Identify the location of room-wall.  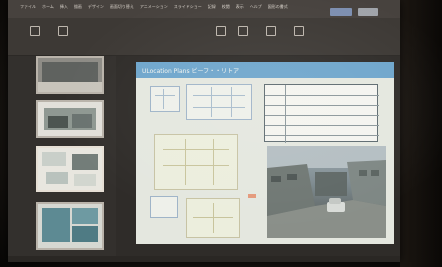
(421, 133).